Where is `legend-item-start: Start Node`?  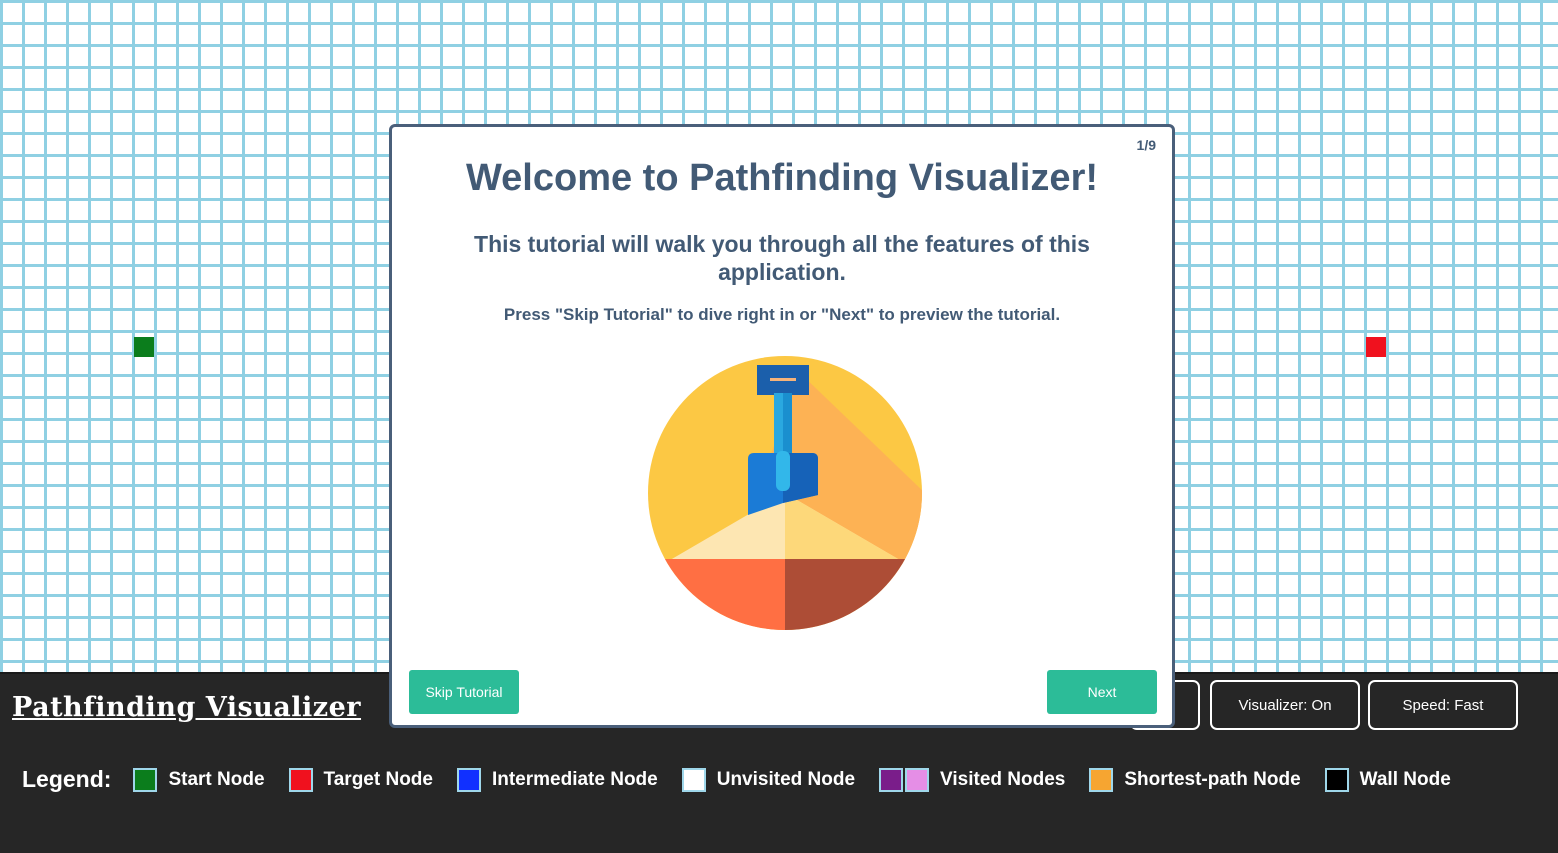 legend-item-start: Start Node is located at coordinates (199, 779).